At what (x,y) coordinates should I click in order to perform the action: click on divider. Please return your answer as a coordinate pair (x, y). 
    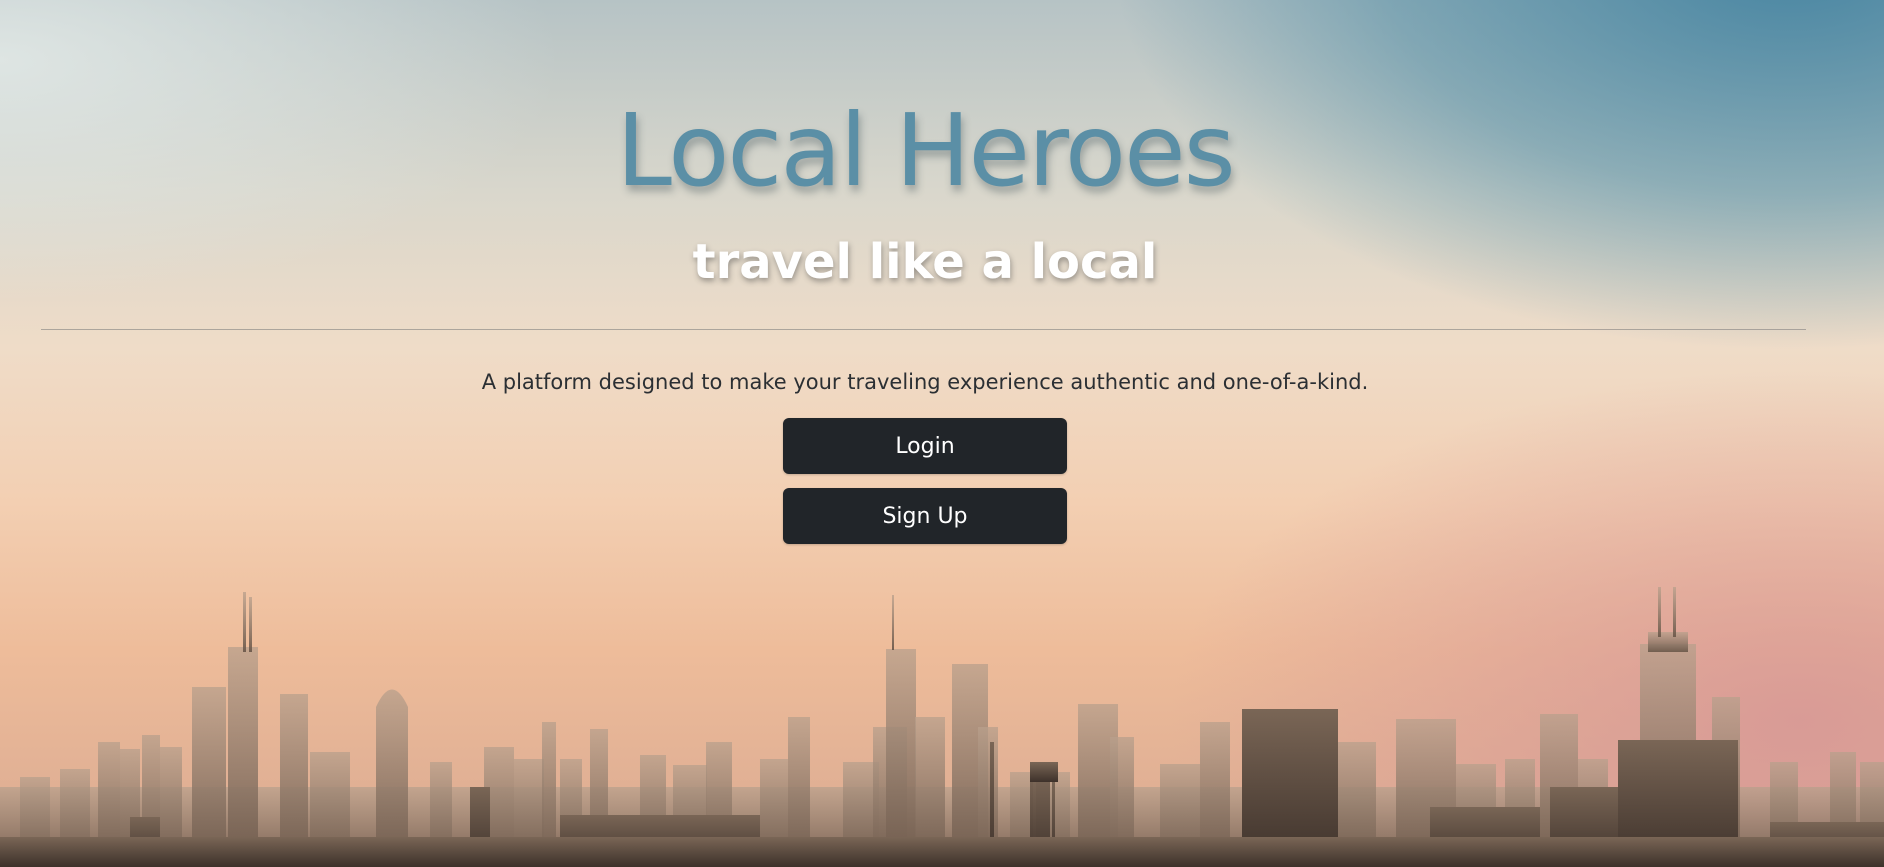
    Looking at the image, I should click on (923, 329).